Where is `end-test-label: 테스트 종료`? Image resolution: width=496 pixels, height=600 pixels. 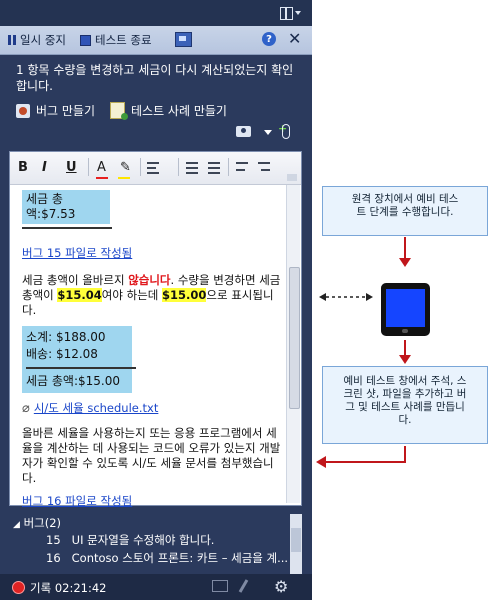 end-test-label: 테스트 종료 is located at coordinates (123, 40).